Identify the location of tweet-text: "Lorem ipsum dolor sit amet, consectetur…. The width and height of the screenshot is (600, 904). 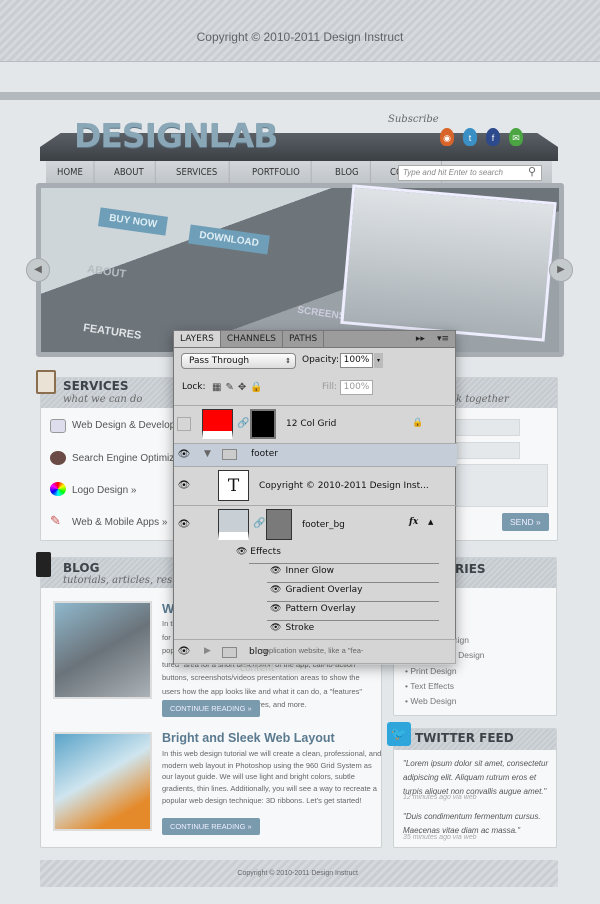
(476, 777).